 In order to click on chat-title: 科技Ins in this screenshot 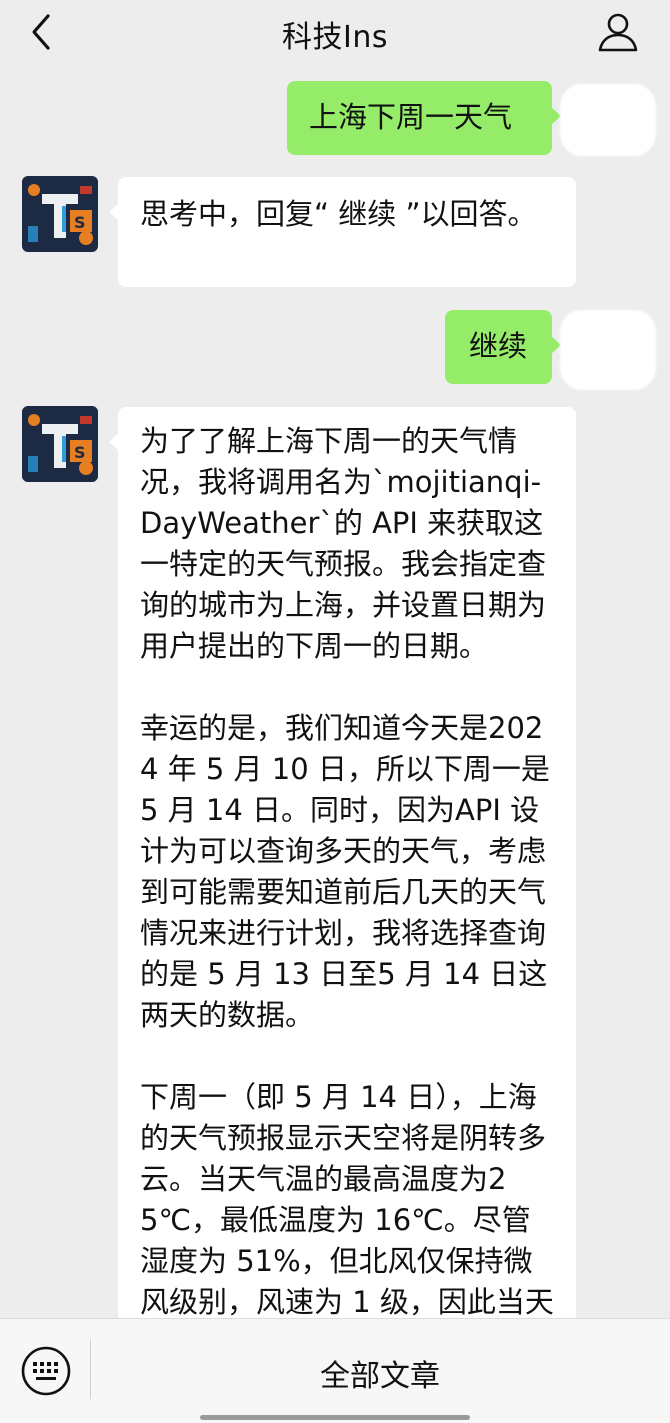, I will do `click(335, 37)`.